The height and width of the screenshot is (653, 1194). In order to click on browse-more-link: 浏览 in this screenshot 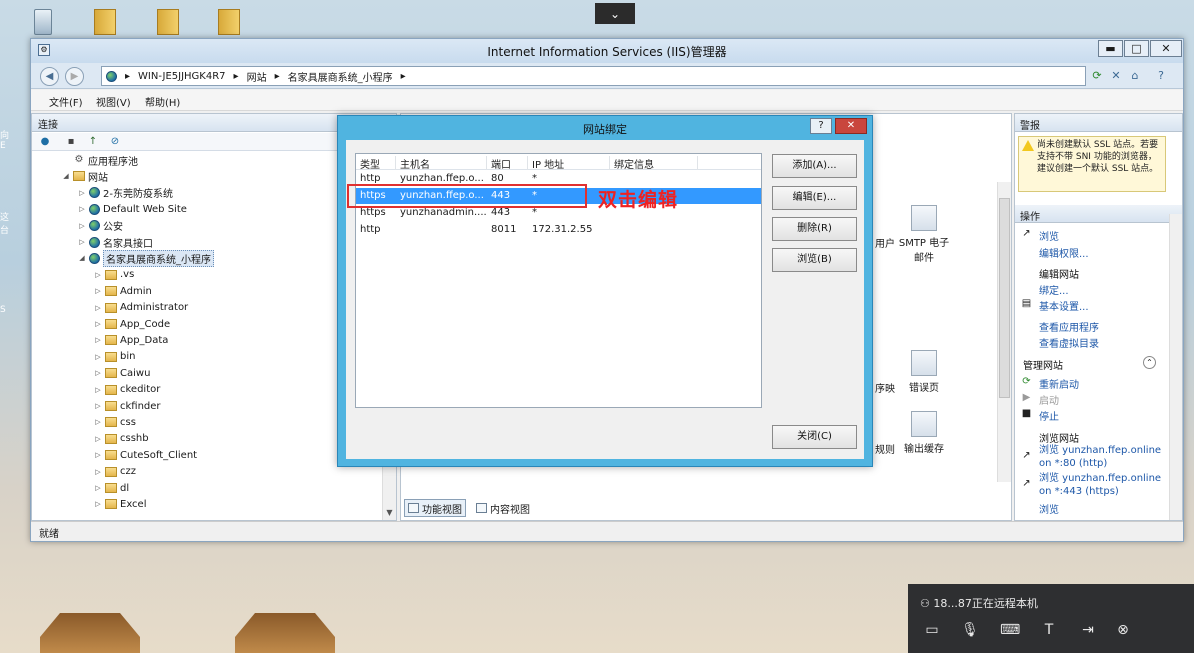, I will do `click(1049, 508)`.